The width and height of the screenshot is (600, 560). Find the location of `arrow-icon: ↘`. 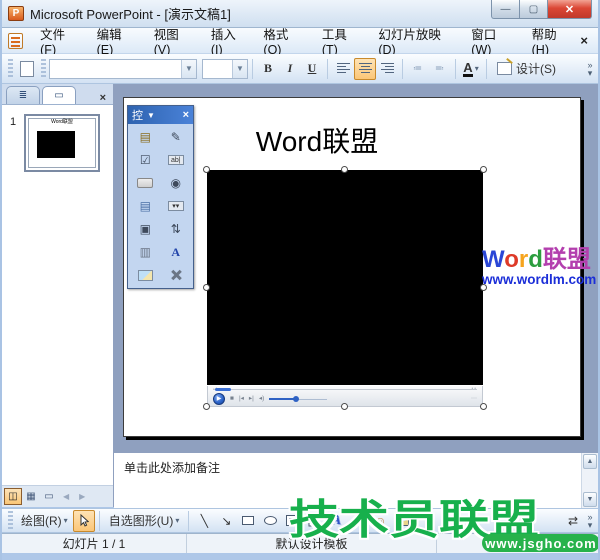

arrow-icon: ↘ is located at coordinates (226, 520).